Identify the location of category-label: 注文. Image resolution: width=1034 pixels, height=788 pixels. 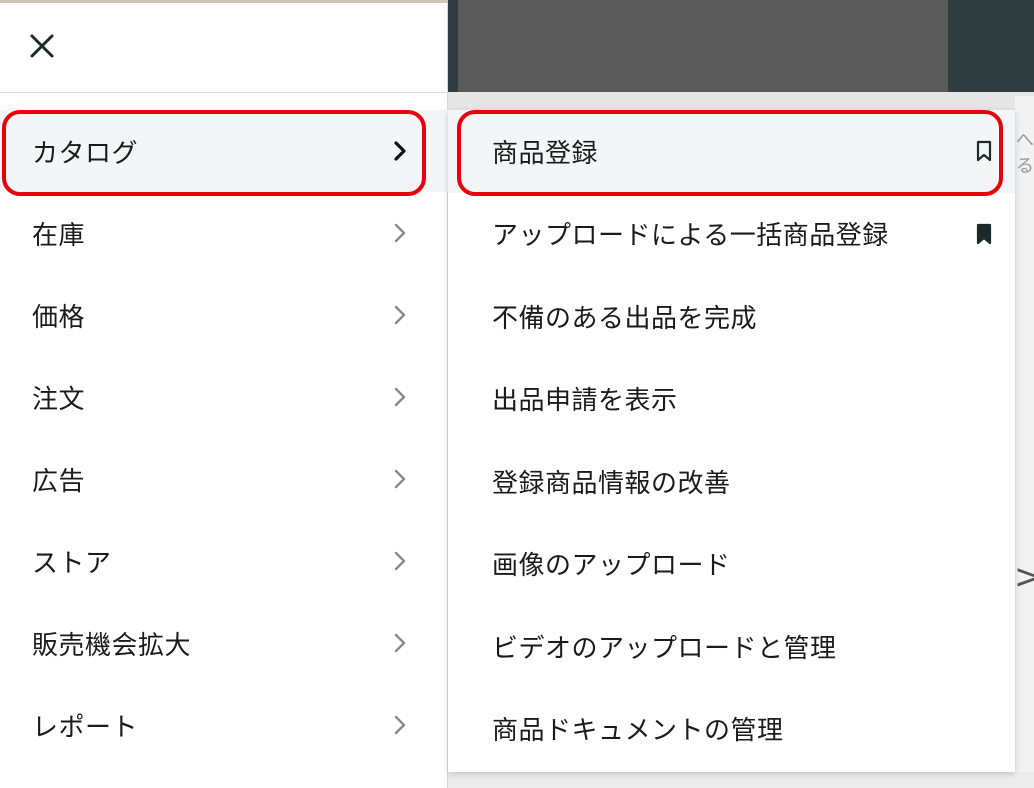
(59, 399).